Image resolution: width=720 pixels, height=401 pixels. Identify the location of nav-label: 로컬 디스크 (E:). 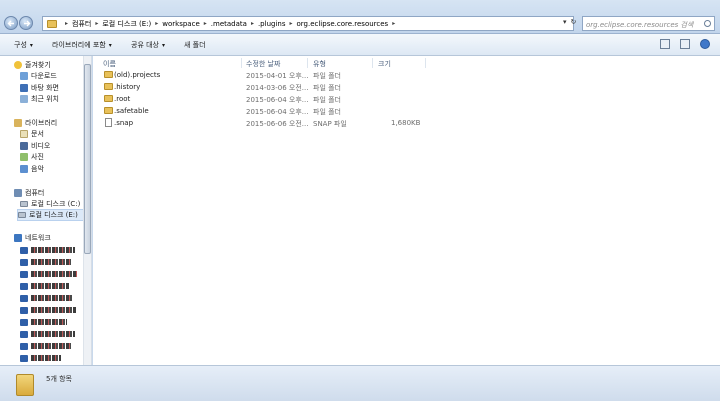
(53, 215).